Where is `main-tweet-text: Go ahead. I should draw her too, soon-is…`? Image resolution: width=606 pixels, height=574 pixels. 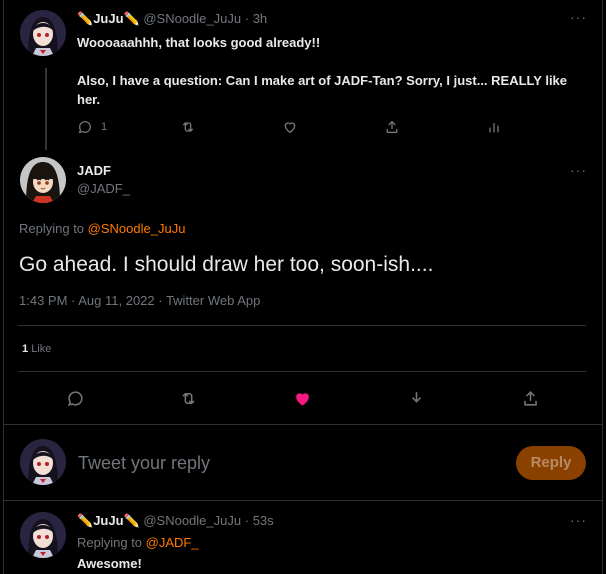
main-tweet-text: Go ahead. I should draw her too, soon-is… is located at coordinates (226, 264).